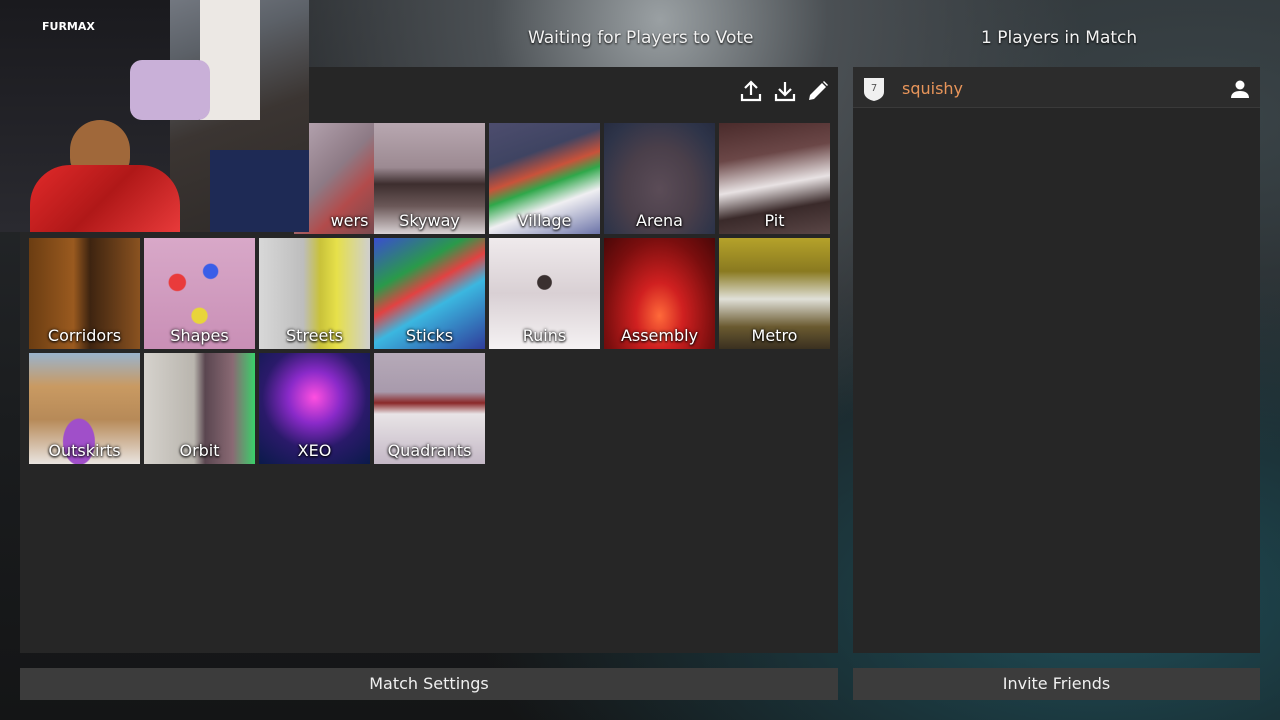 The height and width of the screenshot is (720, 1280). What do you see at coordinates (659, 220) in the screenshot?
I see `map-tile-label: Arena` at bounding box center [659, 220].